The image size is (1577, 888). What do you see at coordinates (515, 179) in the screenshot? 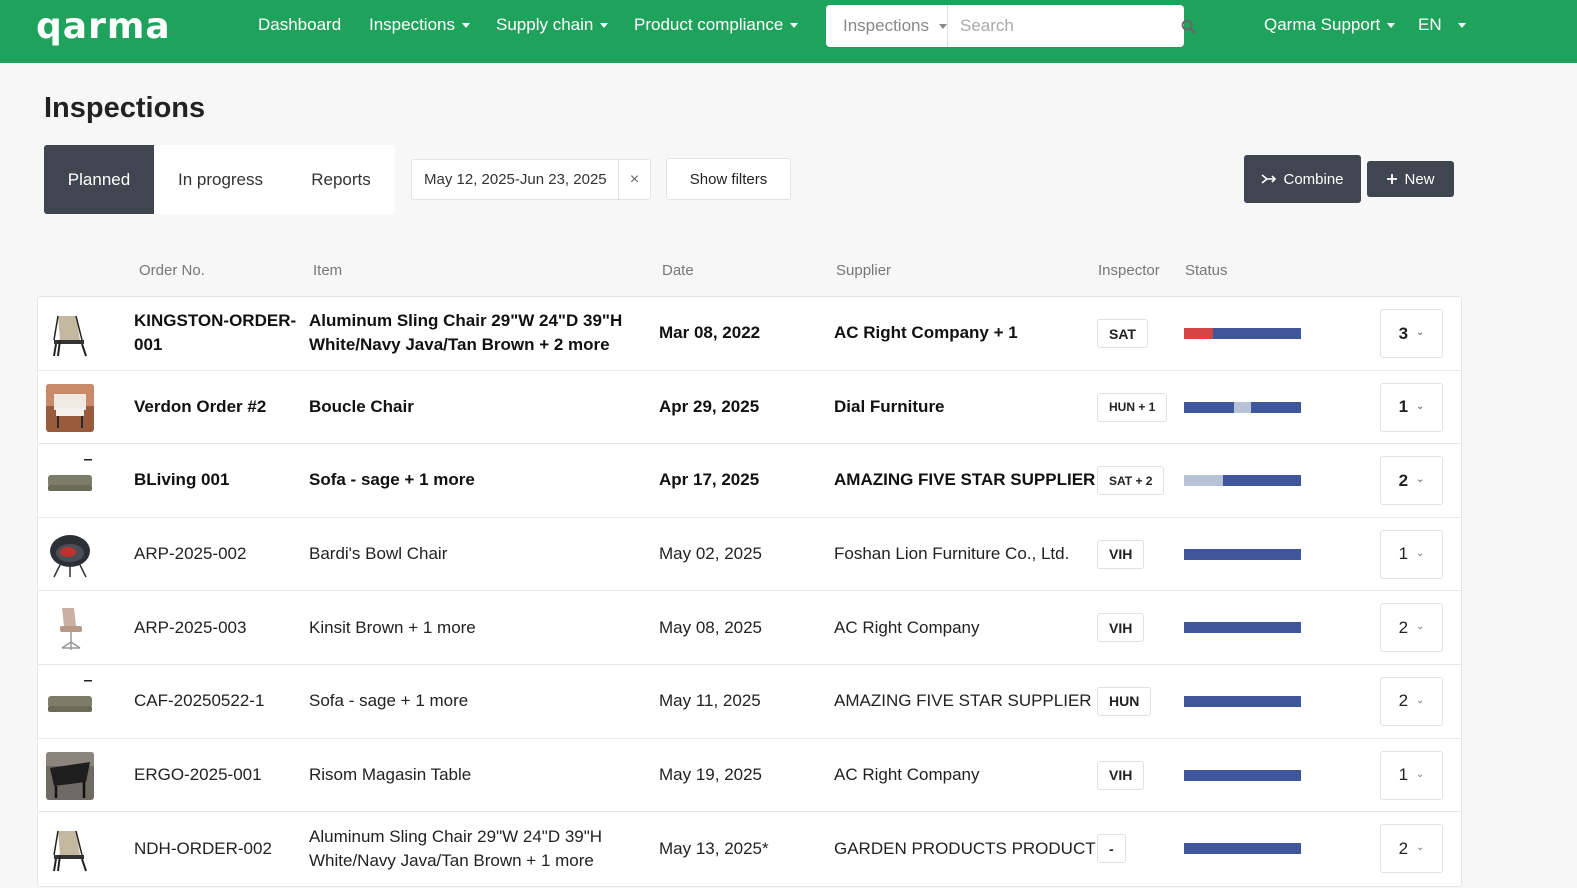
I see `date-range-value: May 12, 2025-Jun 23, 2025` at bounding box center [515, 179].